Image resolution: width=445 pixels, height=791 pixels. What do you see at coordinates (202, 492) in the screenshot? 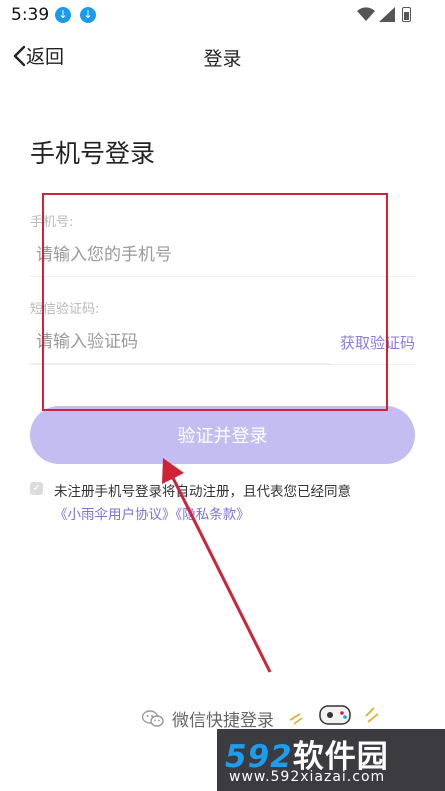
I see `agreement-text: 未注册手机号登录将自动注册，且代表您已经同意` at bounding box center [202, 492].